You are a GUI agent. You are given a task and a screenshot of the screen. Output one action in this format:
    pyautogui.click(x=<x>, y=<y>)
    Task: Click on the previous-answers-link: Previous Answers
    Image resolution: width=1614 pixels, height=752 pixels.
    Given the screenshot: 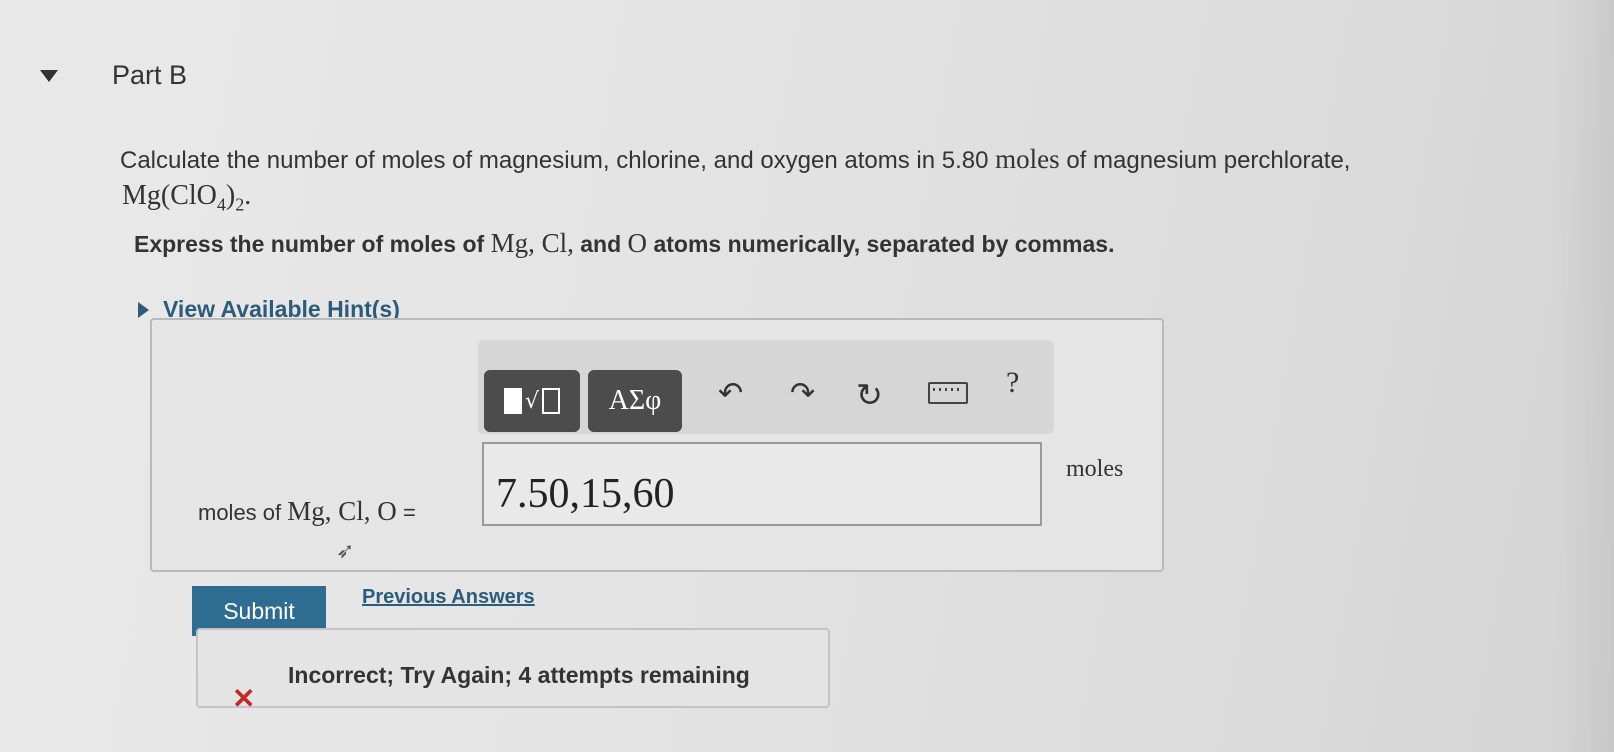 What is the action you would take?
    pyautogui.click(x=448, y=597)
    